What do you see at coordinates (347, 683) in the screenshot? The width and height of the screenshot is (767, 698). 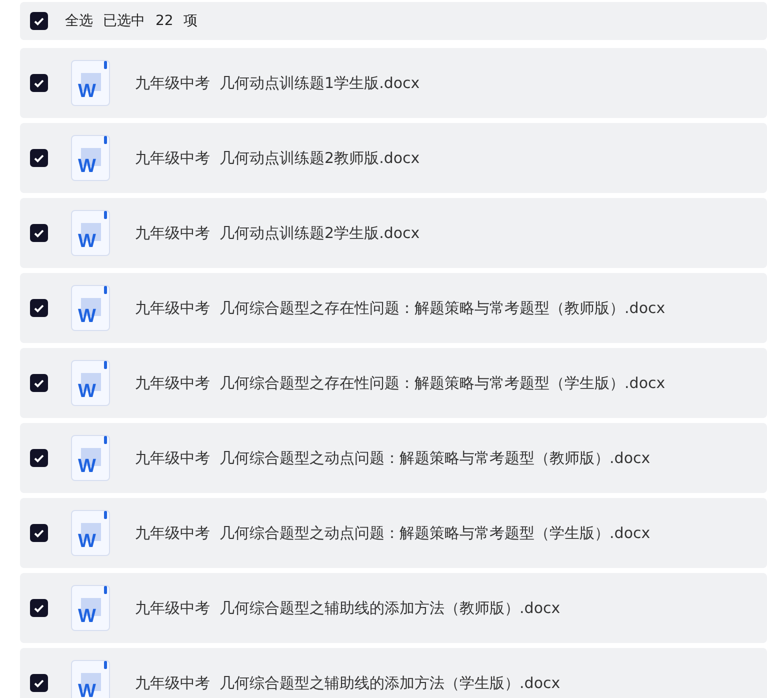 I see `file-name: 九年级中考 几何综合题型之辅助线的添加方法（学生版）.docx` at bounding box center [347, 683].